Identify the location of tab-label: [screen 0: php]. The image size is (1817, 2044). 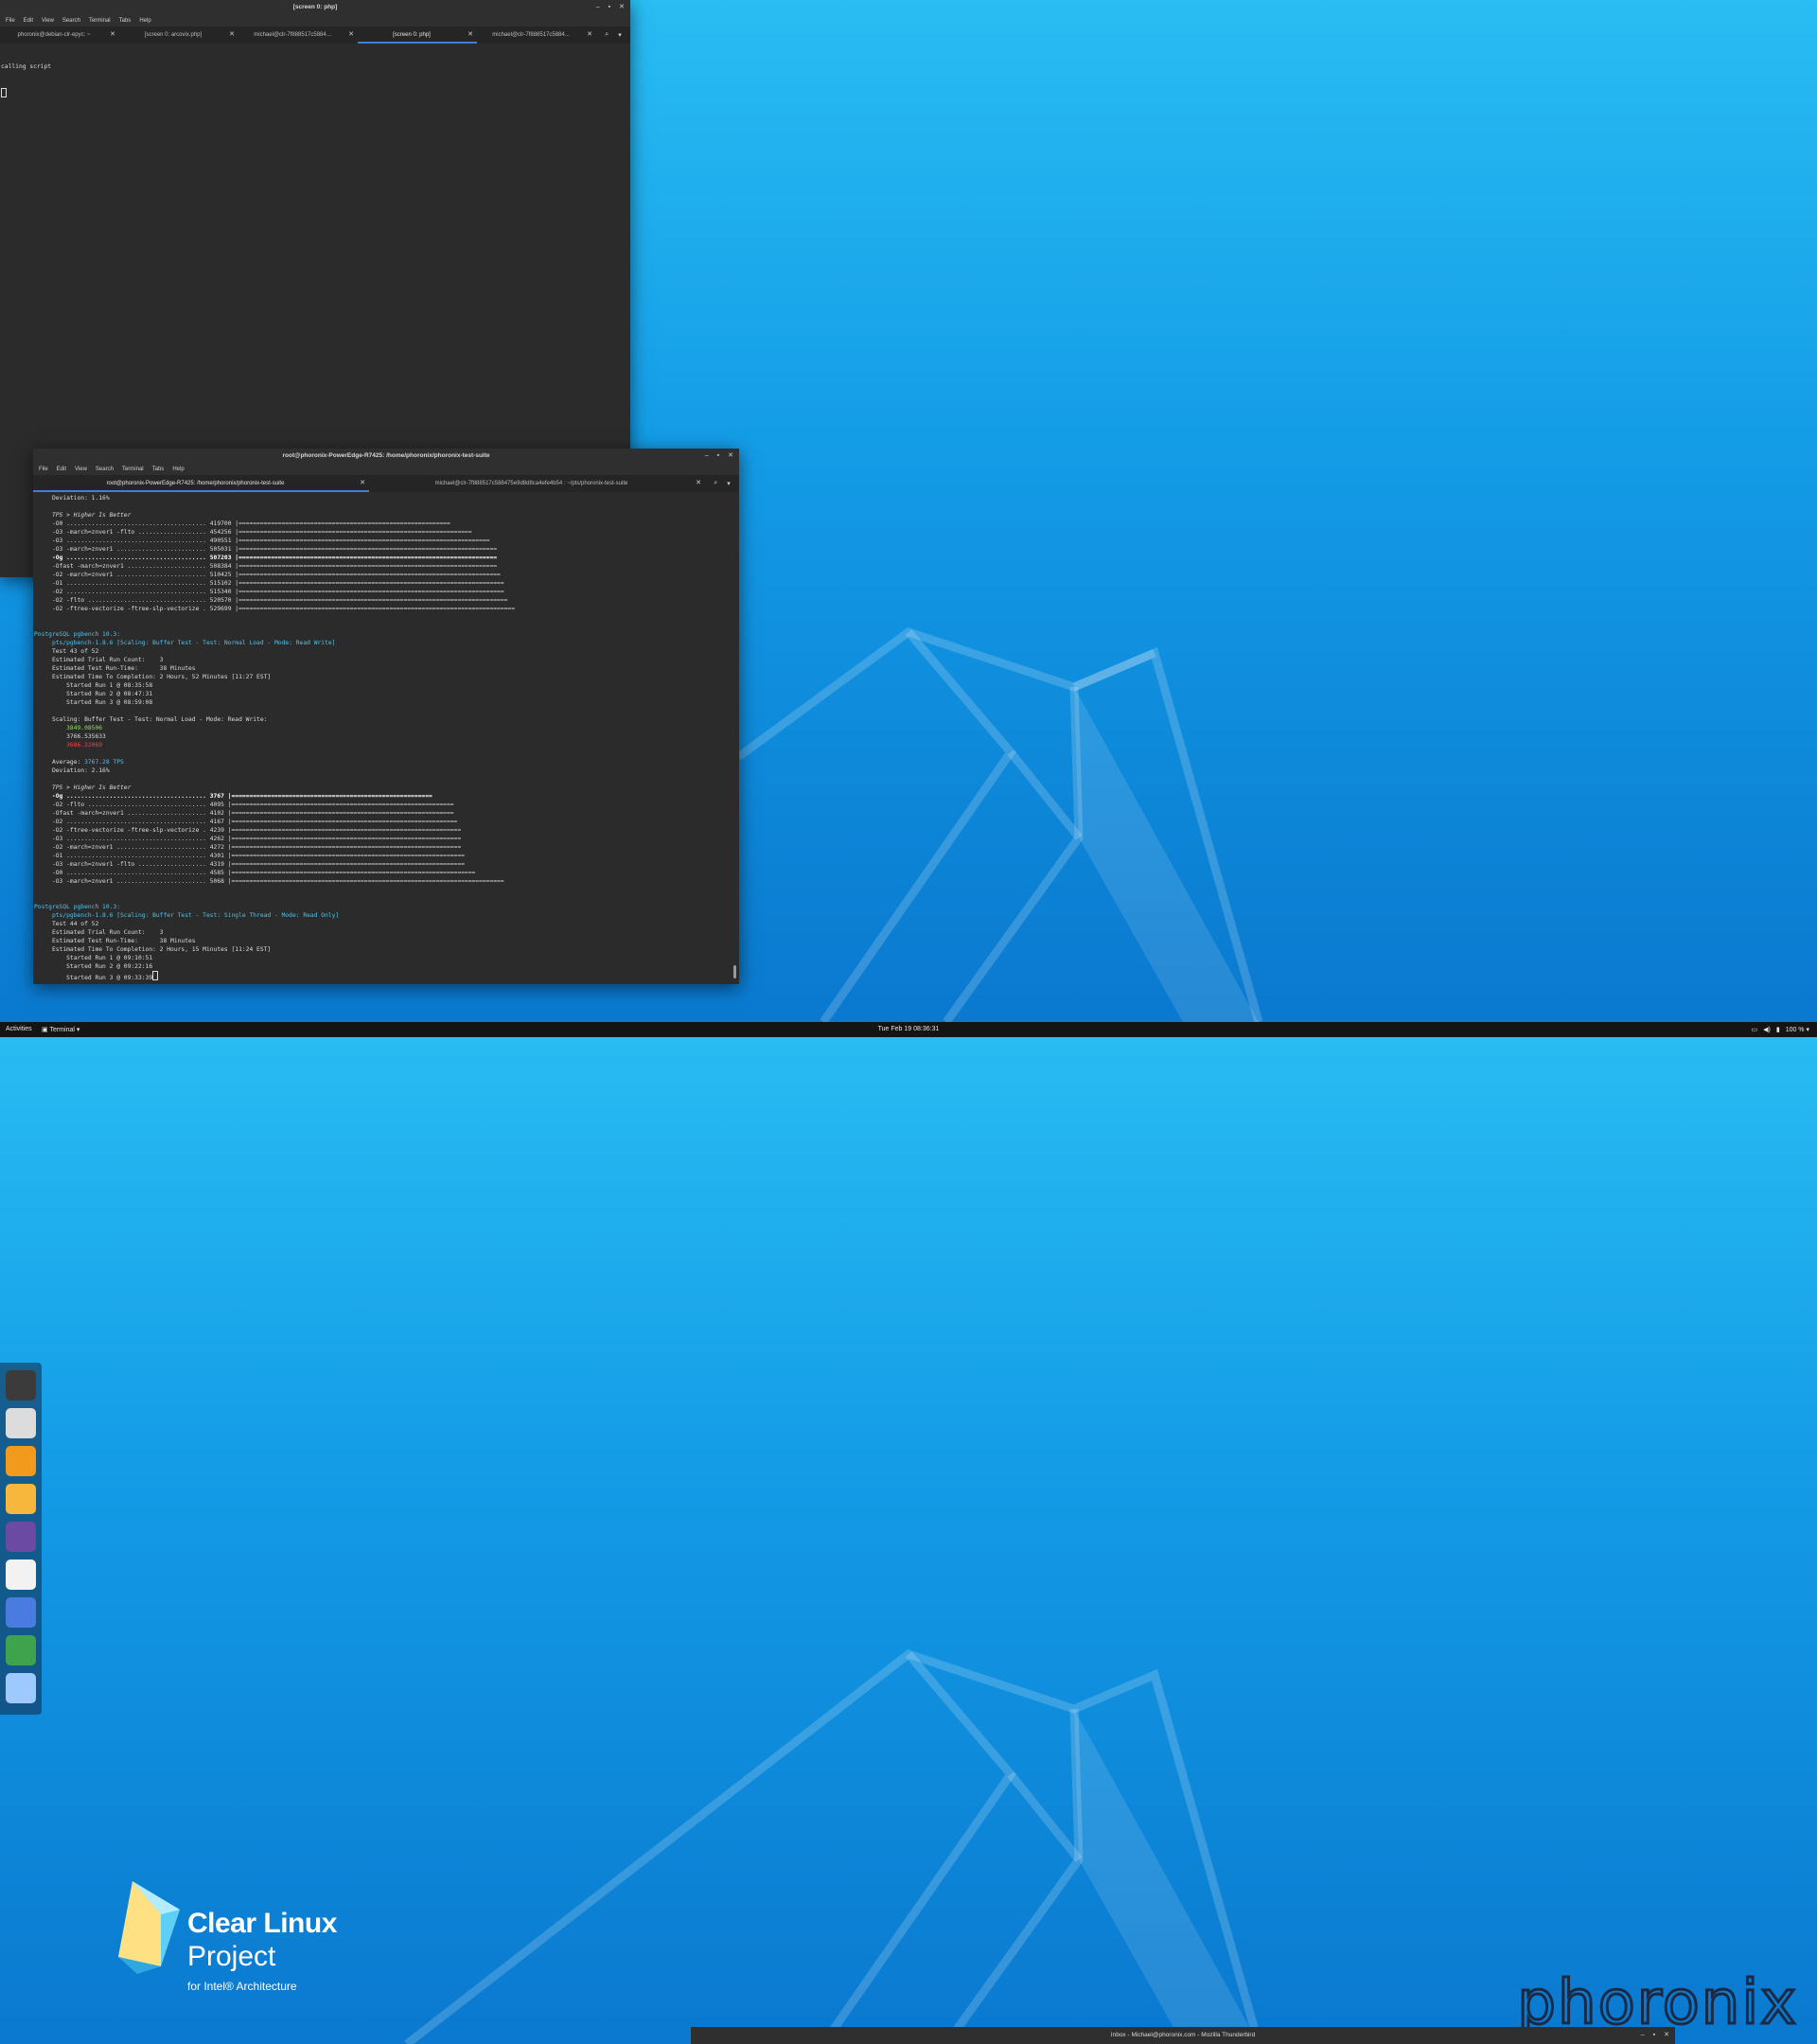
(412, 35).